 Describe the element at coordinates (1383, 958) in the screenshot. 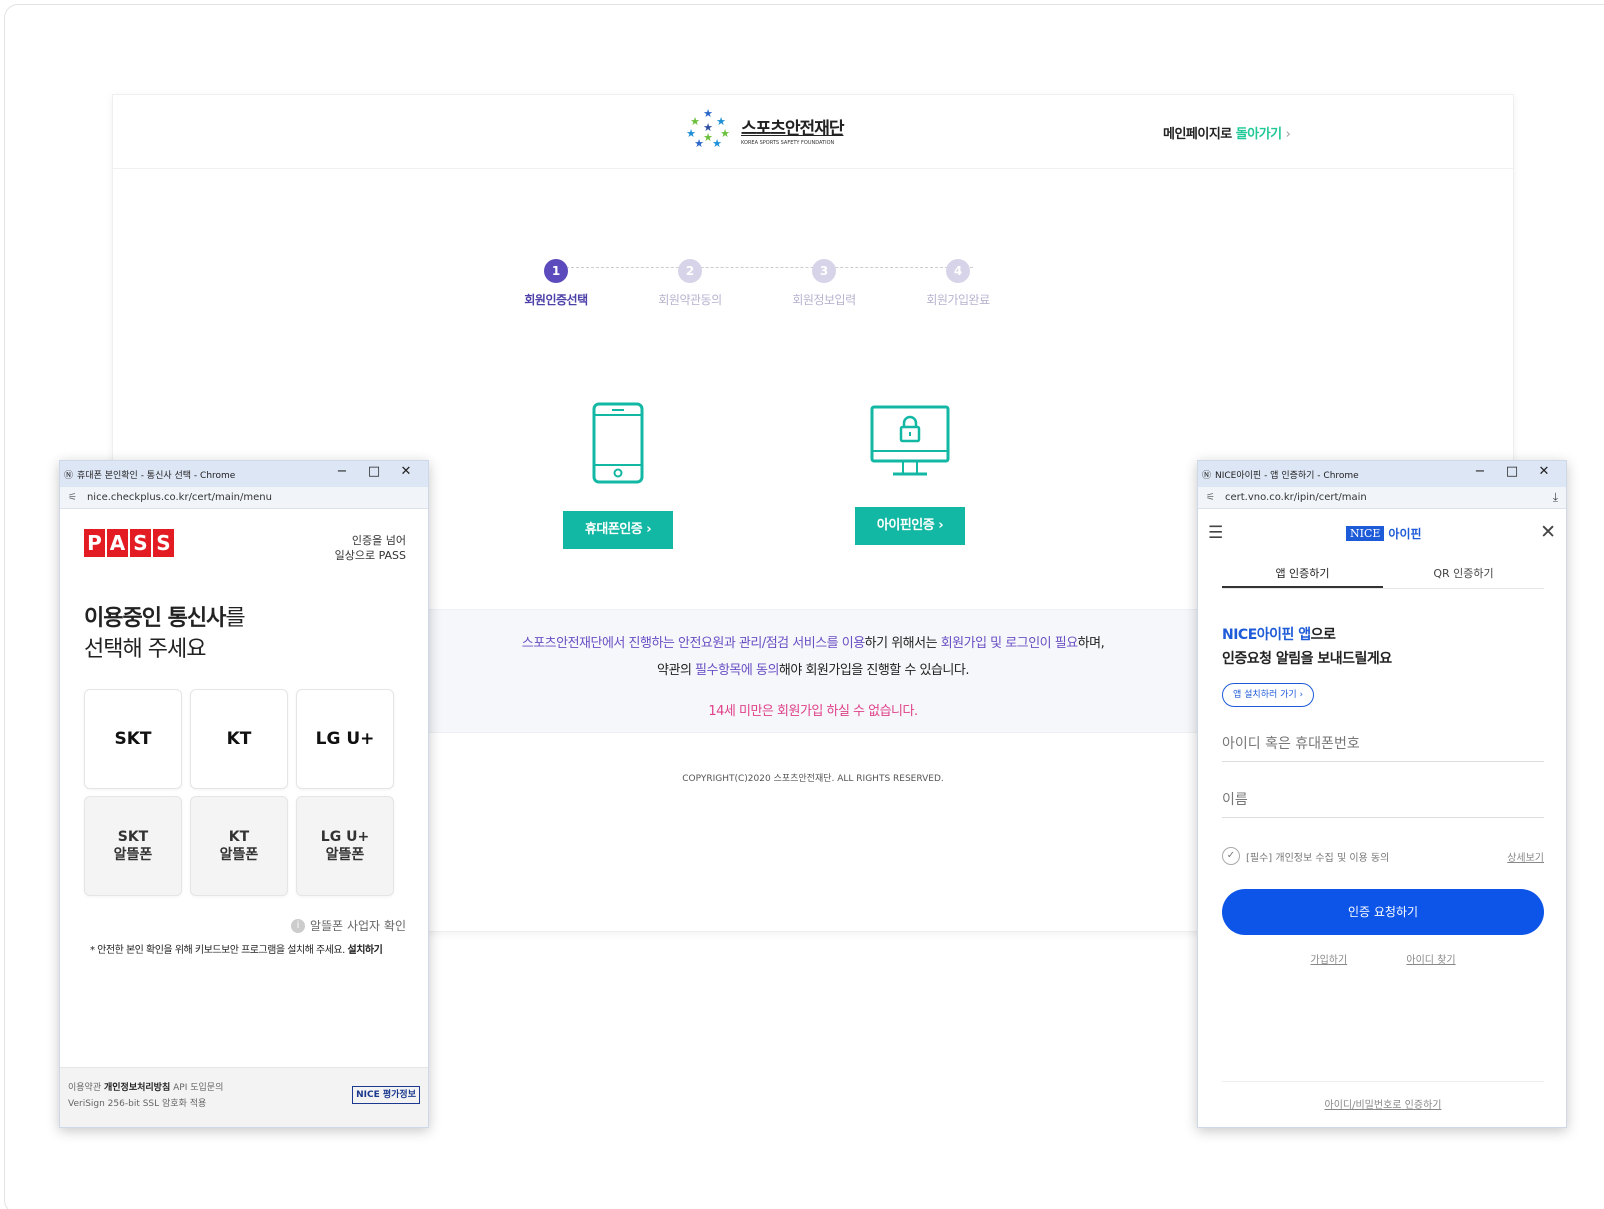

I see `account-links: 가입하기 아이디 찾기` at that location.